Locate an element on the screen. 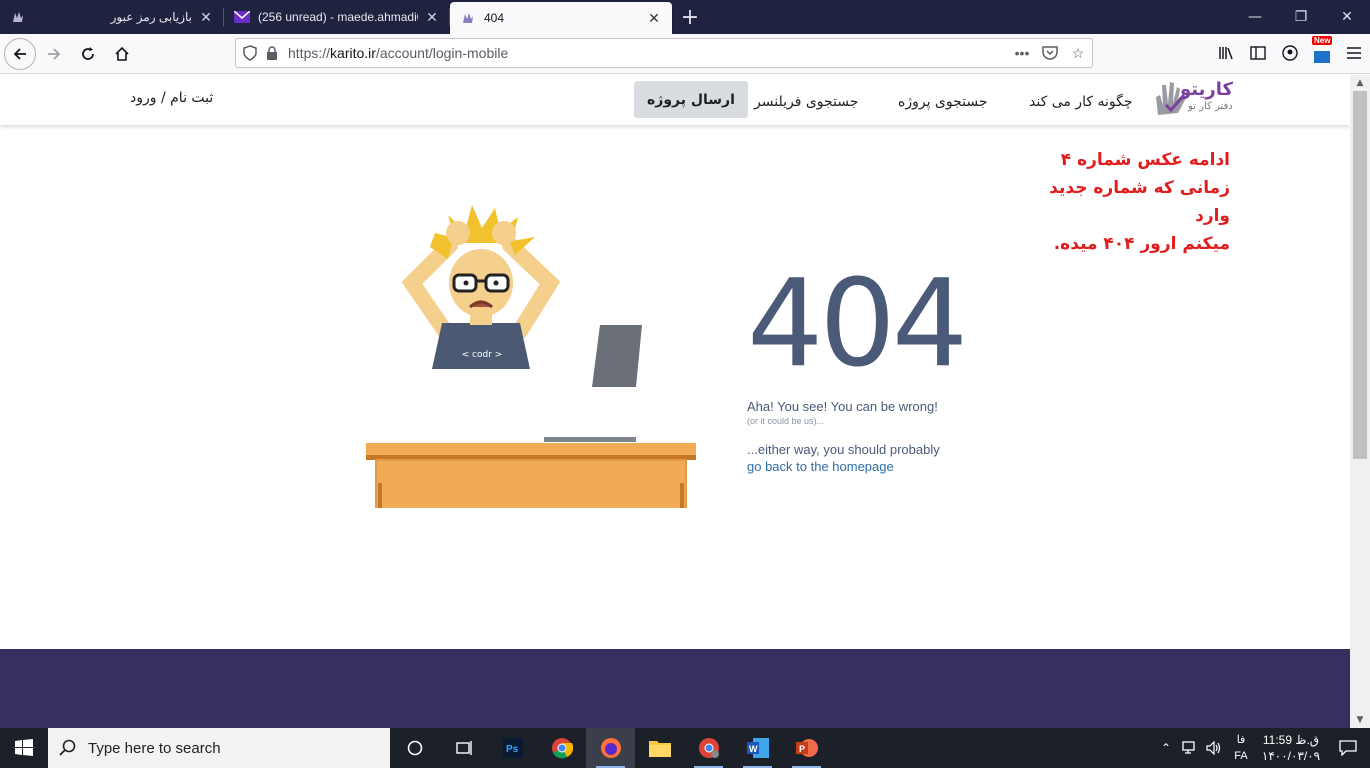 Image resolution: width=1370 pixels, height=768 pixels. clock-time: 11:59 ق.ظ is located at coordinates (1291, 740).